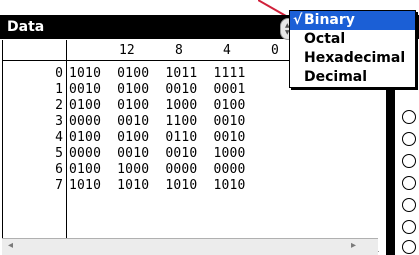 The image size is (419, 255). Describe the element at coordinates (59, 105) in the screenshot. I see `row-index: 2` at that location.